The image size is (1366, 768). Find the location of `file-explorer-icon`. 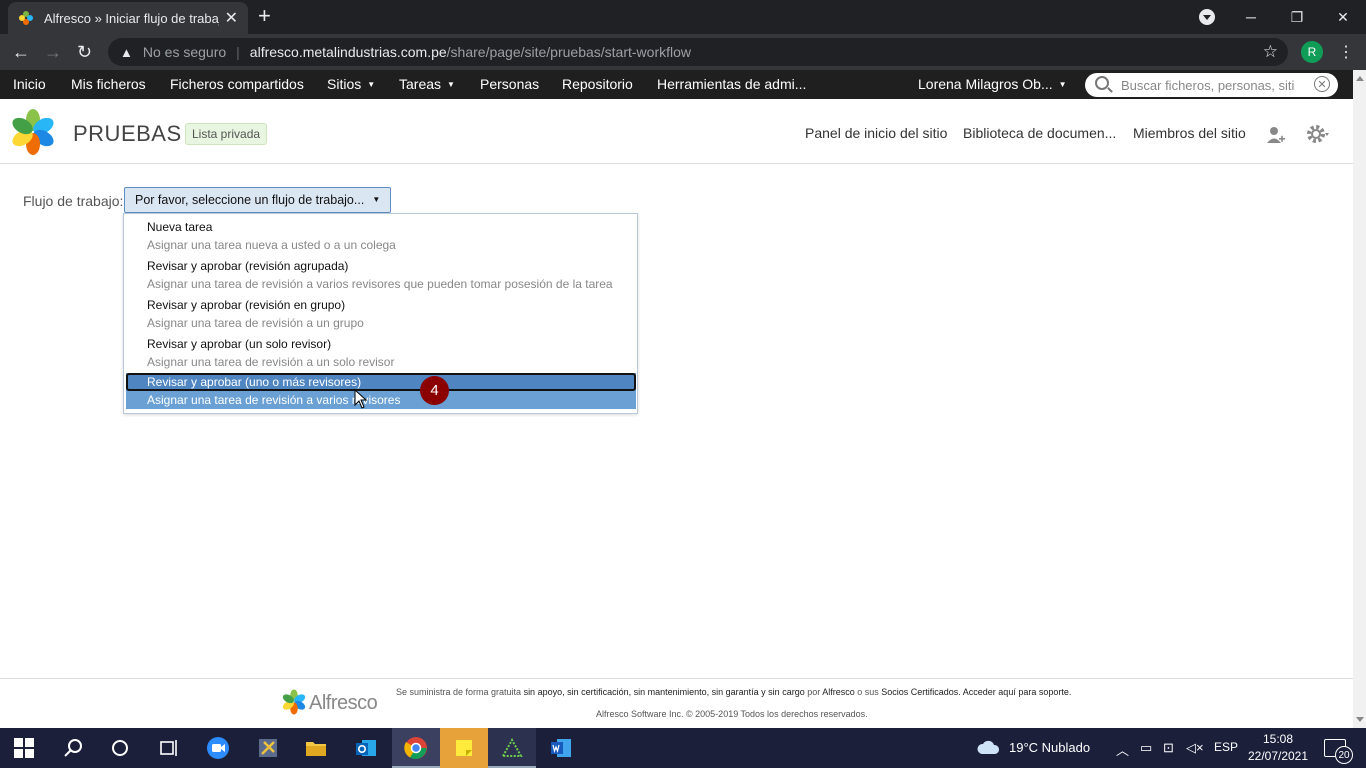

file-explorer-icon is located at coordinates (316, 748).